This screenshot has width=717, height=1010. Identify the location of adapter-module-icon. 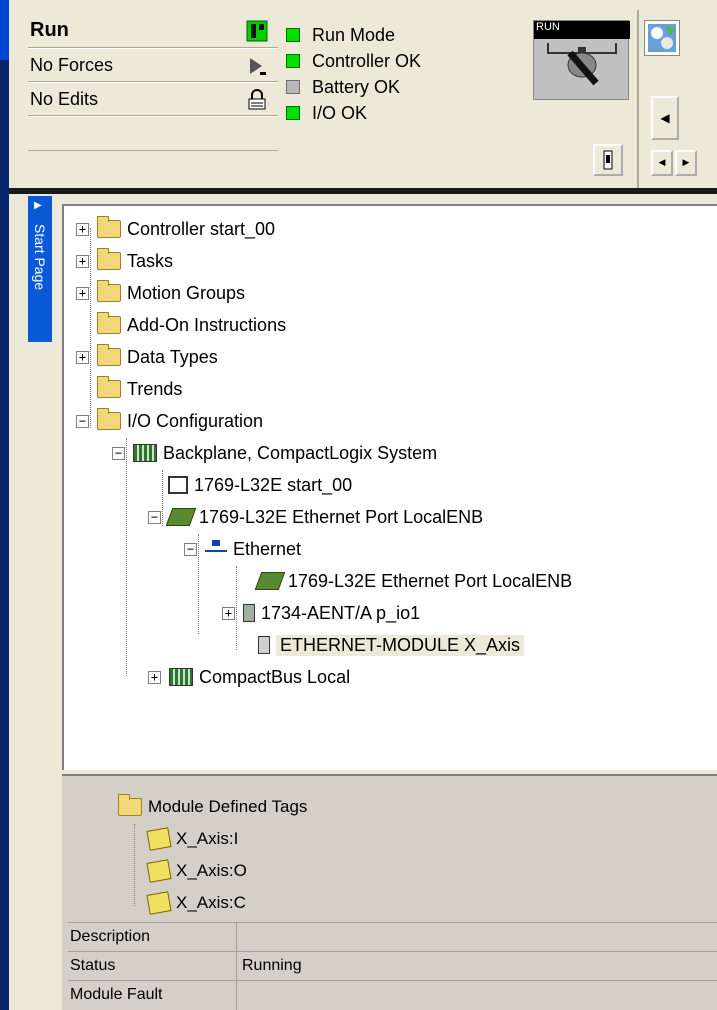
(249, 613).